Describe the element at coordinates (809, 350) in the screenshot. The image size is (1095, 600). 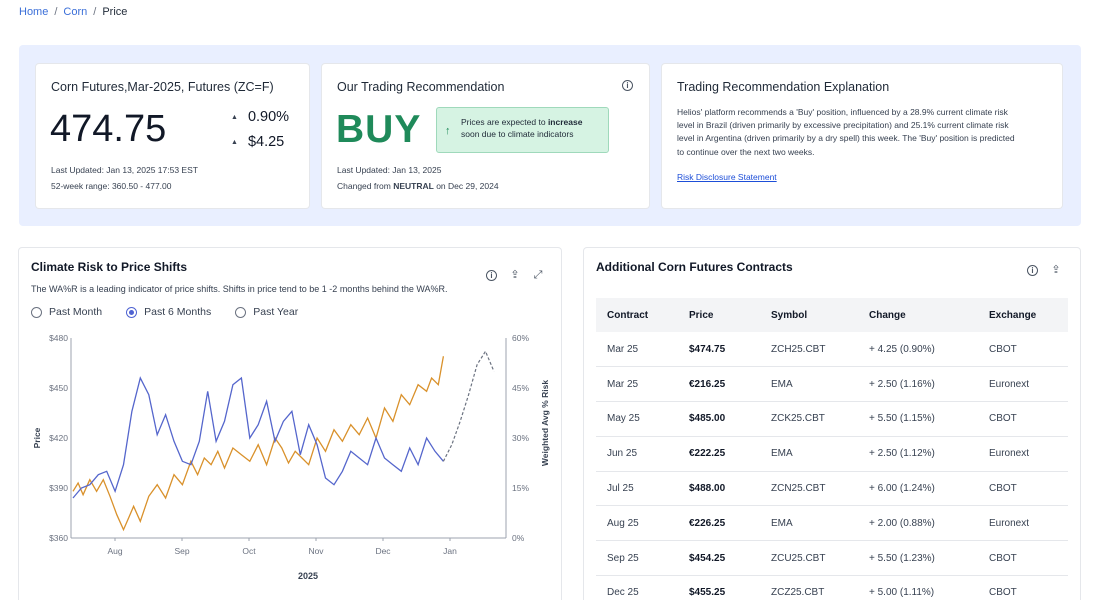
I see `table-cell: ZCH25.CBT` at that location.